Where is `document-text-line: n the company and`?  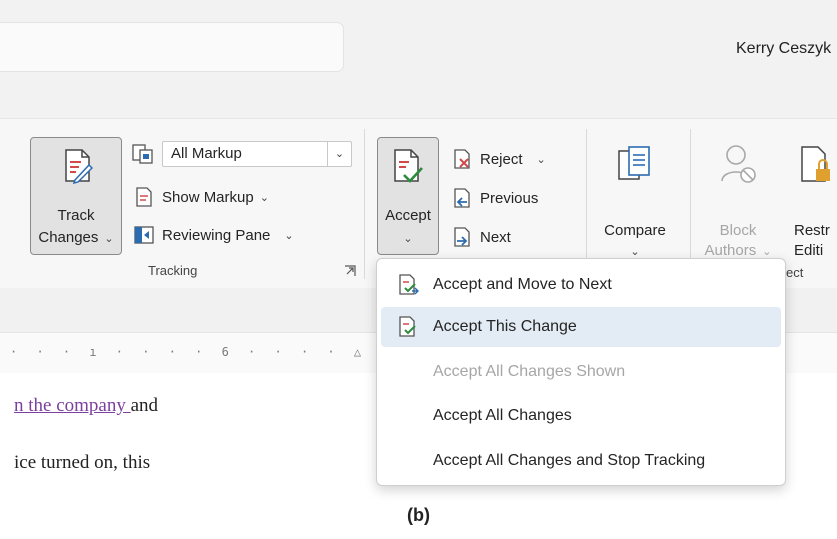 document-text-line: n the company and is located at coordinates (86, 406).